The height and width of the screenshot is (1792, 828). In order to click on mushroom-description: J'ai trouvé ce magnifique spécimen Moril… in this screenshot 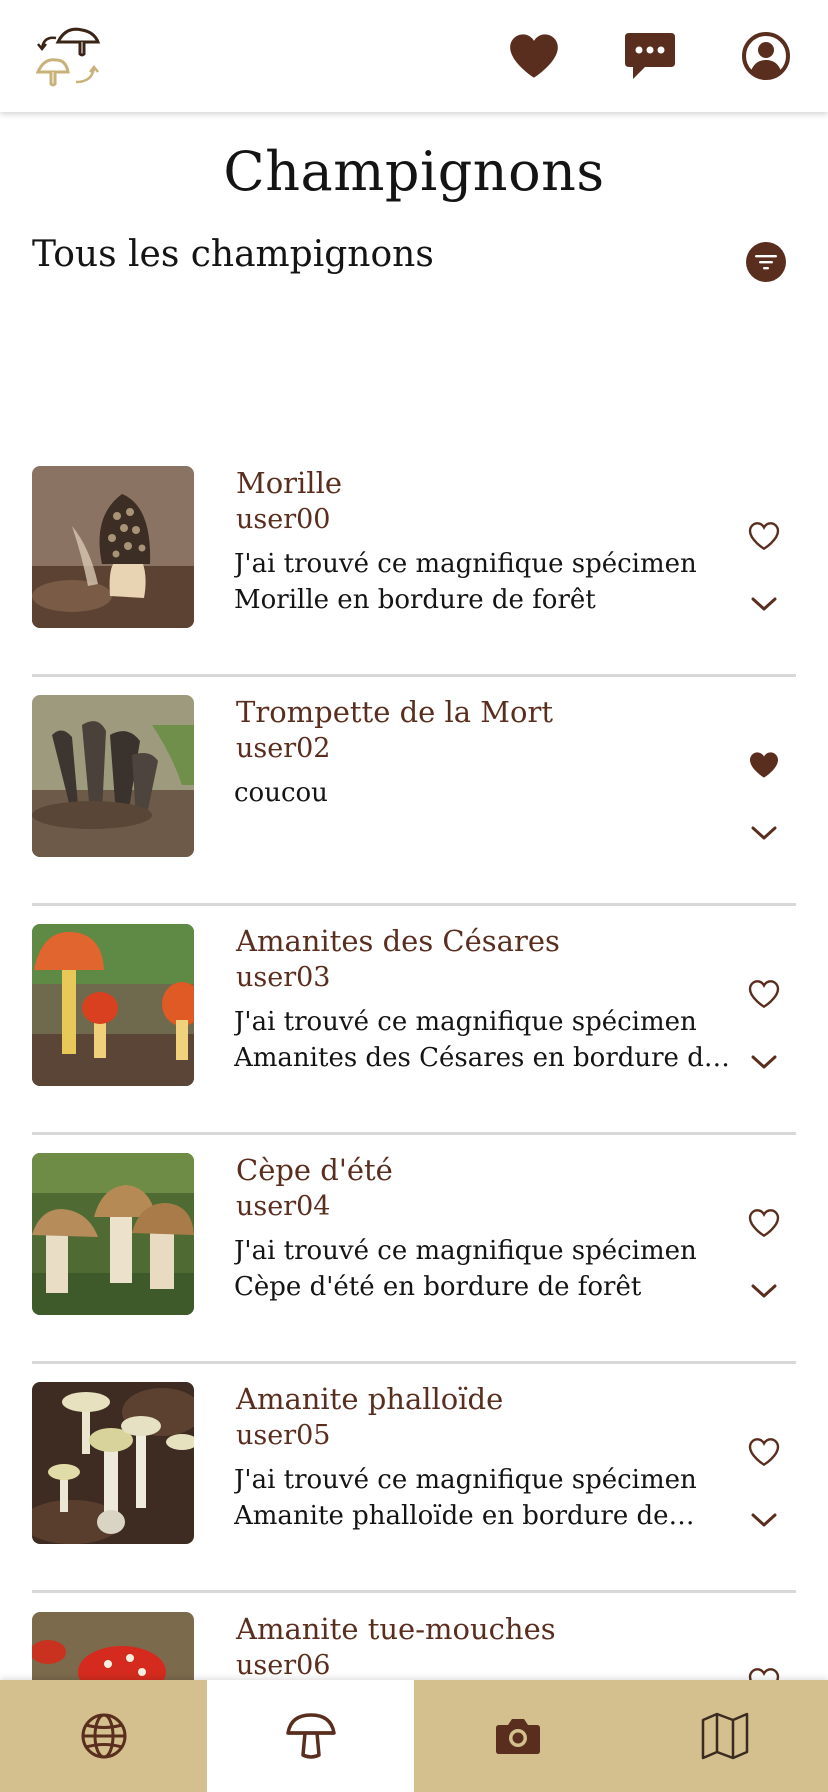, I will do `click(465, 582)`.